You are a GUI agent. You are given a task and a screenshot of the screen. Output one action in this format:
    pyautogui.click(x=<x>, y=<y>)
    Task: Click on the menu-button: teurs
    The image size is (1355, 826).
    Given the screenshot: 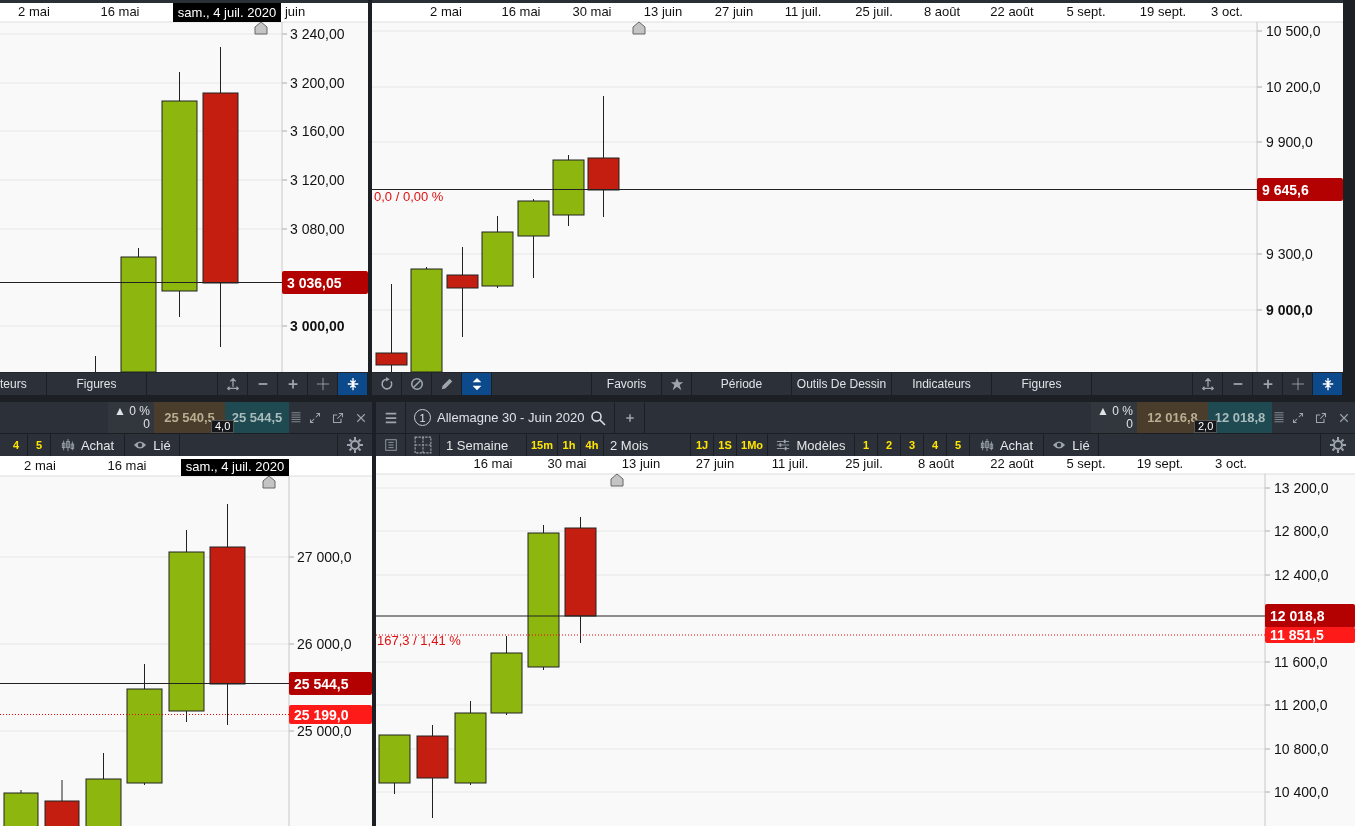 What is the action you would take?
    pyautogui.click(x=23, y=384)
    